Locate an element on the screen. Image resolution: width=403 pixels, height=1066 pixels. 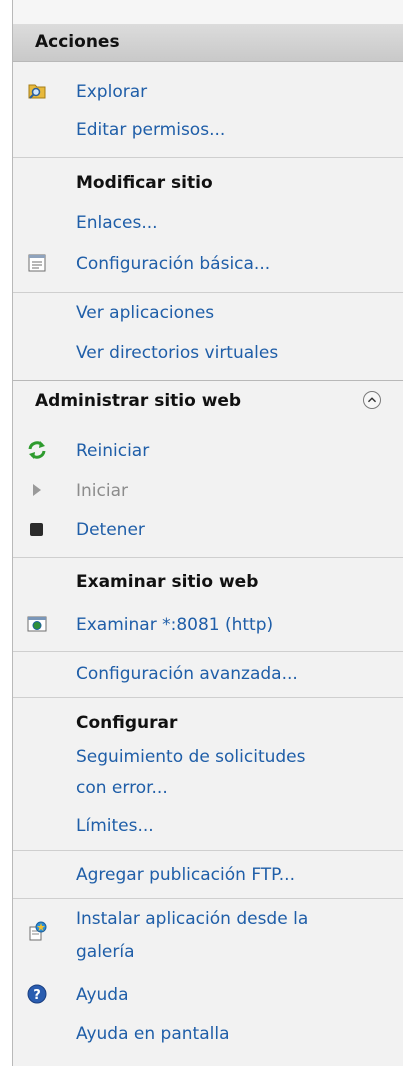
install-from-gallery-link-line2: galería is located at coordinates (105, 952).